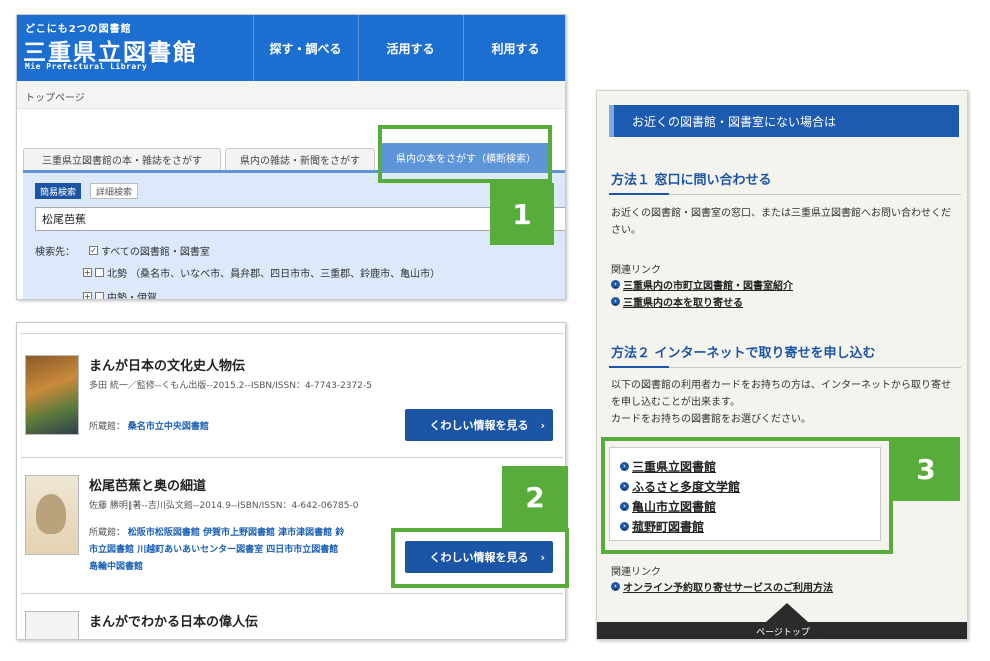  I want to click on region-mid-row: + 中勢・伊賀, so click(120, 294).